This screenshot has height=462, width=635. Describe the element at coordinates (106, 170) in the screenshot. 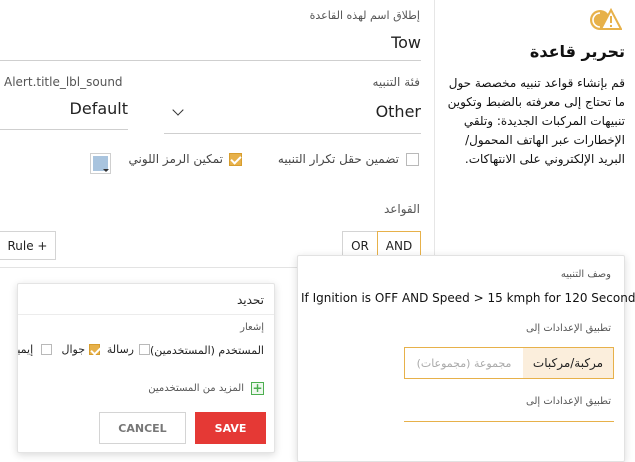

I see `caret-down-icon` at that location.